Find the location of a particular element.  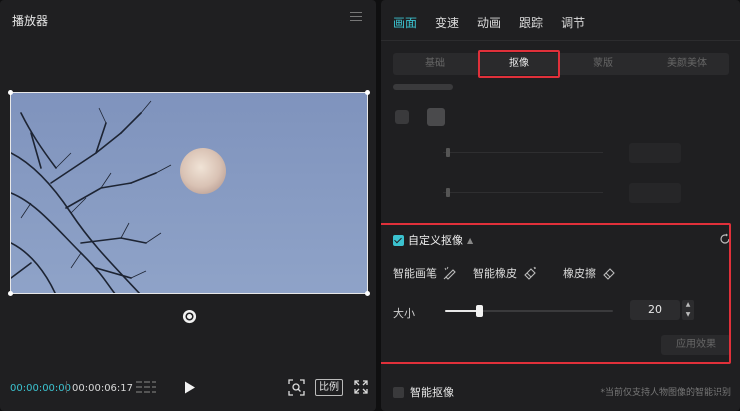

play-icon is located at coordinates (190, 387).